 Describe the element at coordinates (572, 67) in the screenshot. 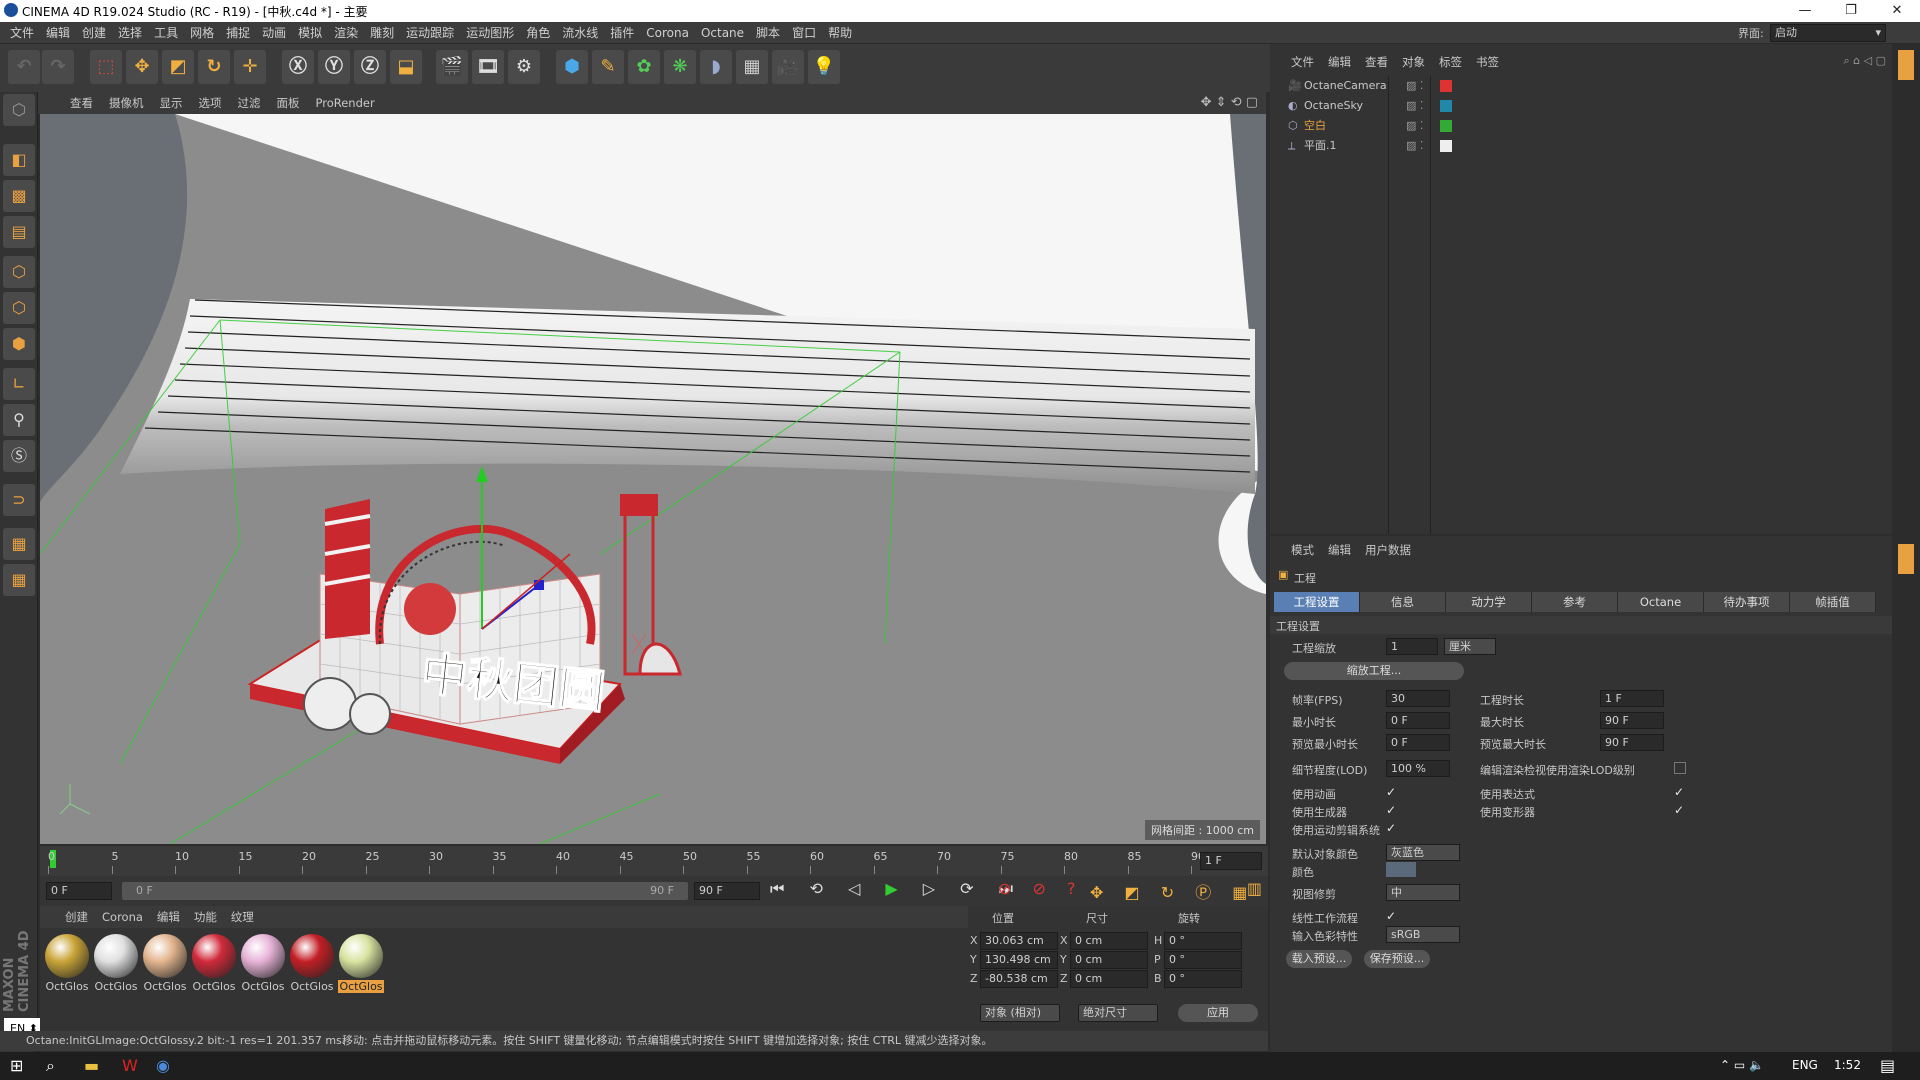

I see `cube-primitive-icon: ⬢` at that location.